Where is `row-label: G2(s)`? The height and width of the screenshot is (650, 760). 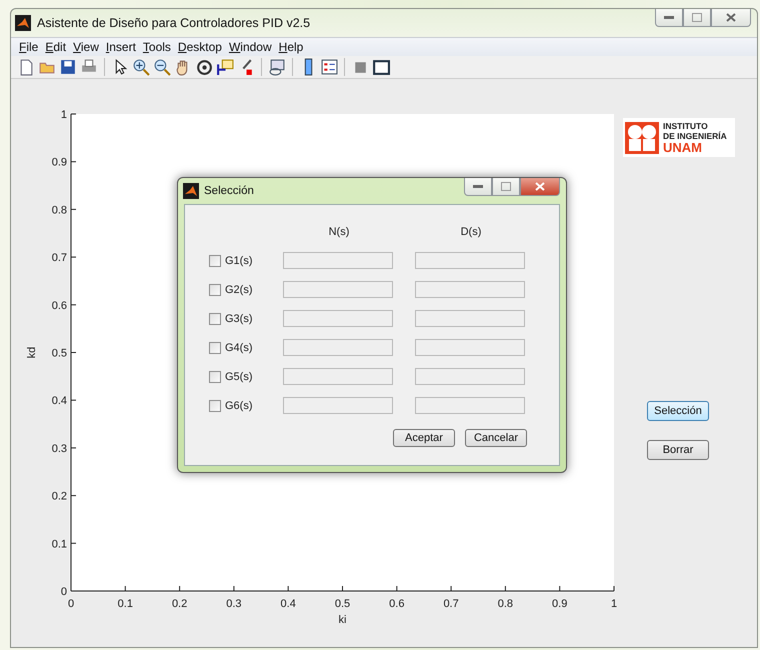
row-label: G2(s) is located at coordinates (238, 290).